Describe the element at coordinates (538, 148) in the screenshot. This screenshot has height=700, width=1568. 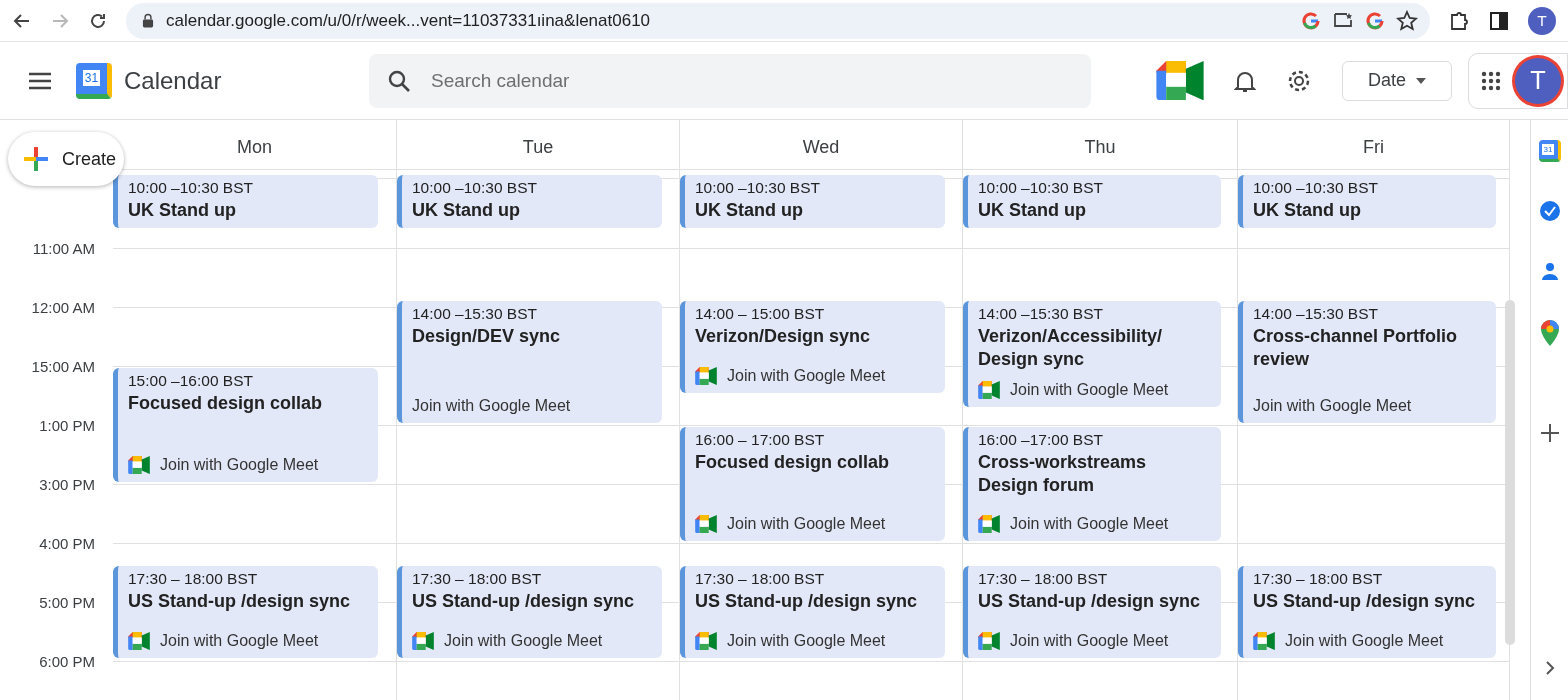
I see `day-header: Tue` at that location.